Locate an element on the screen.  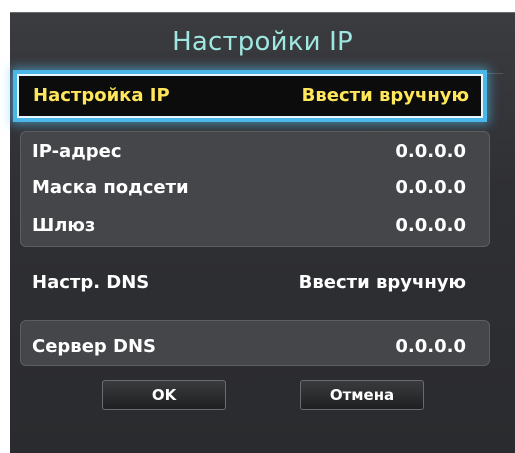
dns-setting-row: Настр. DNS Ввести вручную is located at coordinates (249, 283).